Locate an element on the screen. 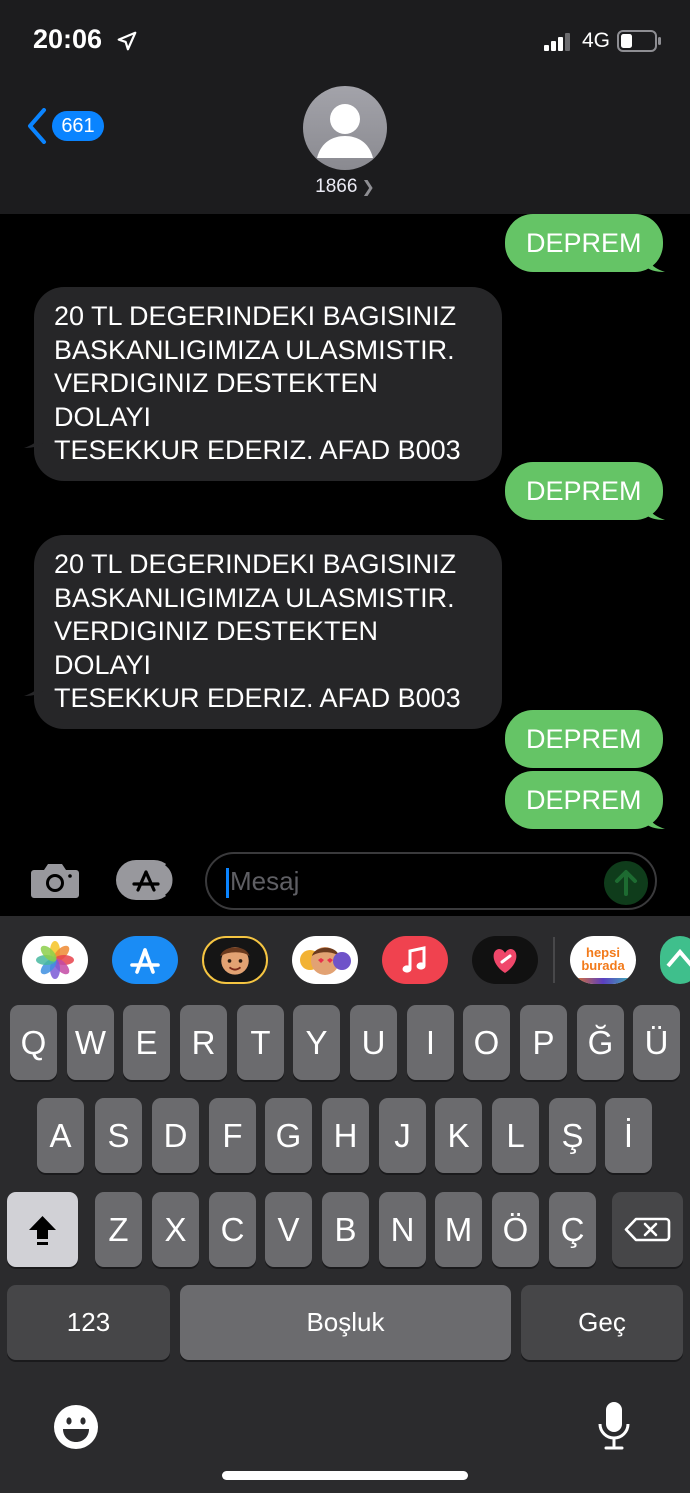 This screenshot has height=1493, width=690. back-button: 661 is located at coordinates (66, 141).